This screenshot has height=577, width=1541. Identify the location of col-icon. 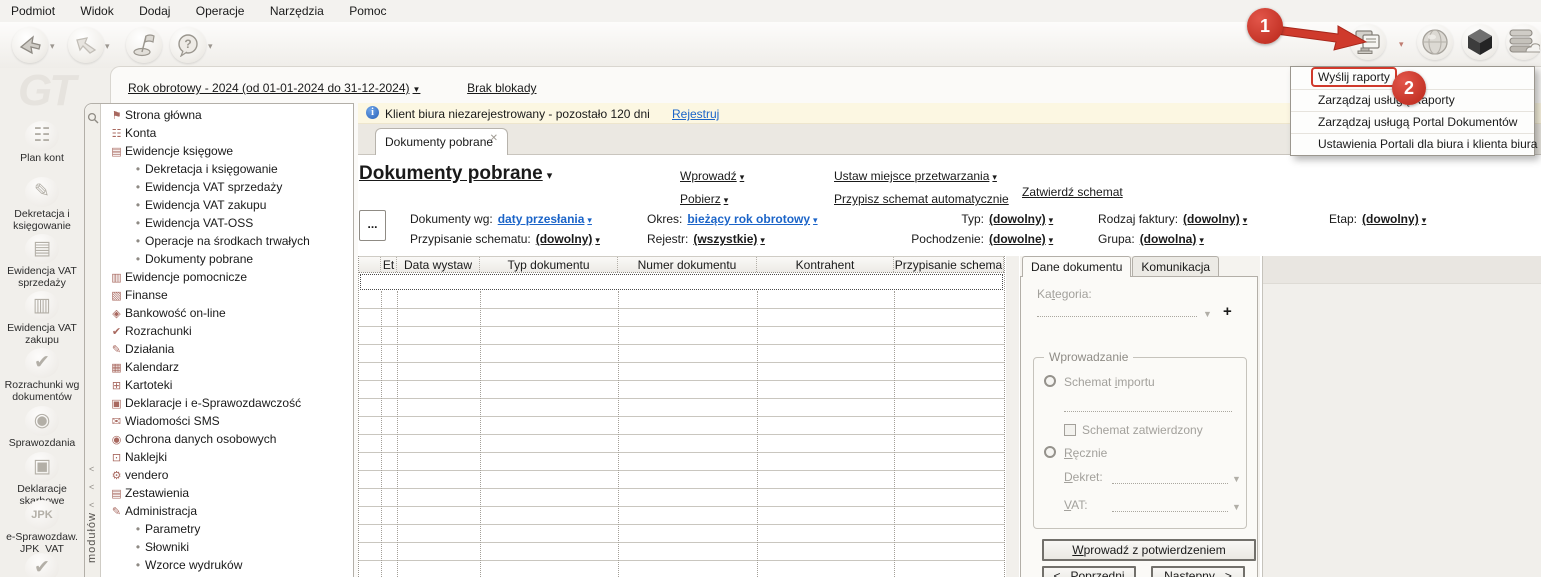
(370, 264).